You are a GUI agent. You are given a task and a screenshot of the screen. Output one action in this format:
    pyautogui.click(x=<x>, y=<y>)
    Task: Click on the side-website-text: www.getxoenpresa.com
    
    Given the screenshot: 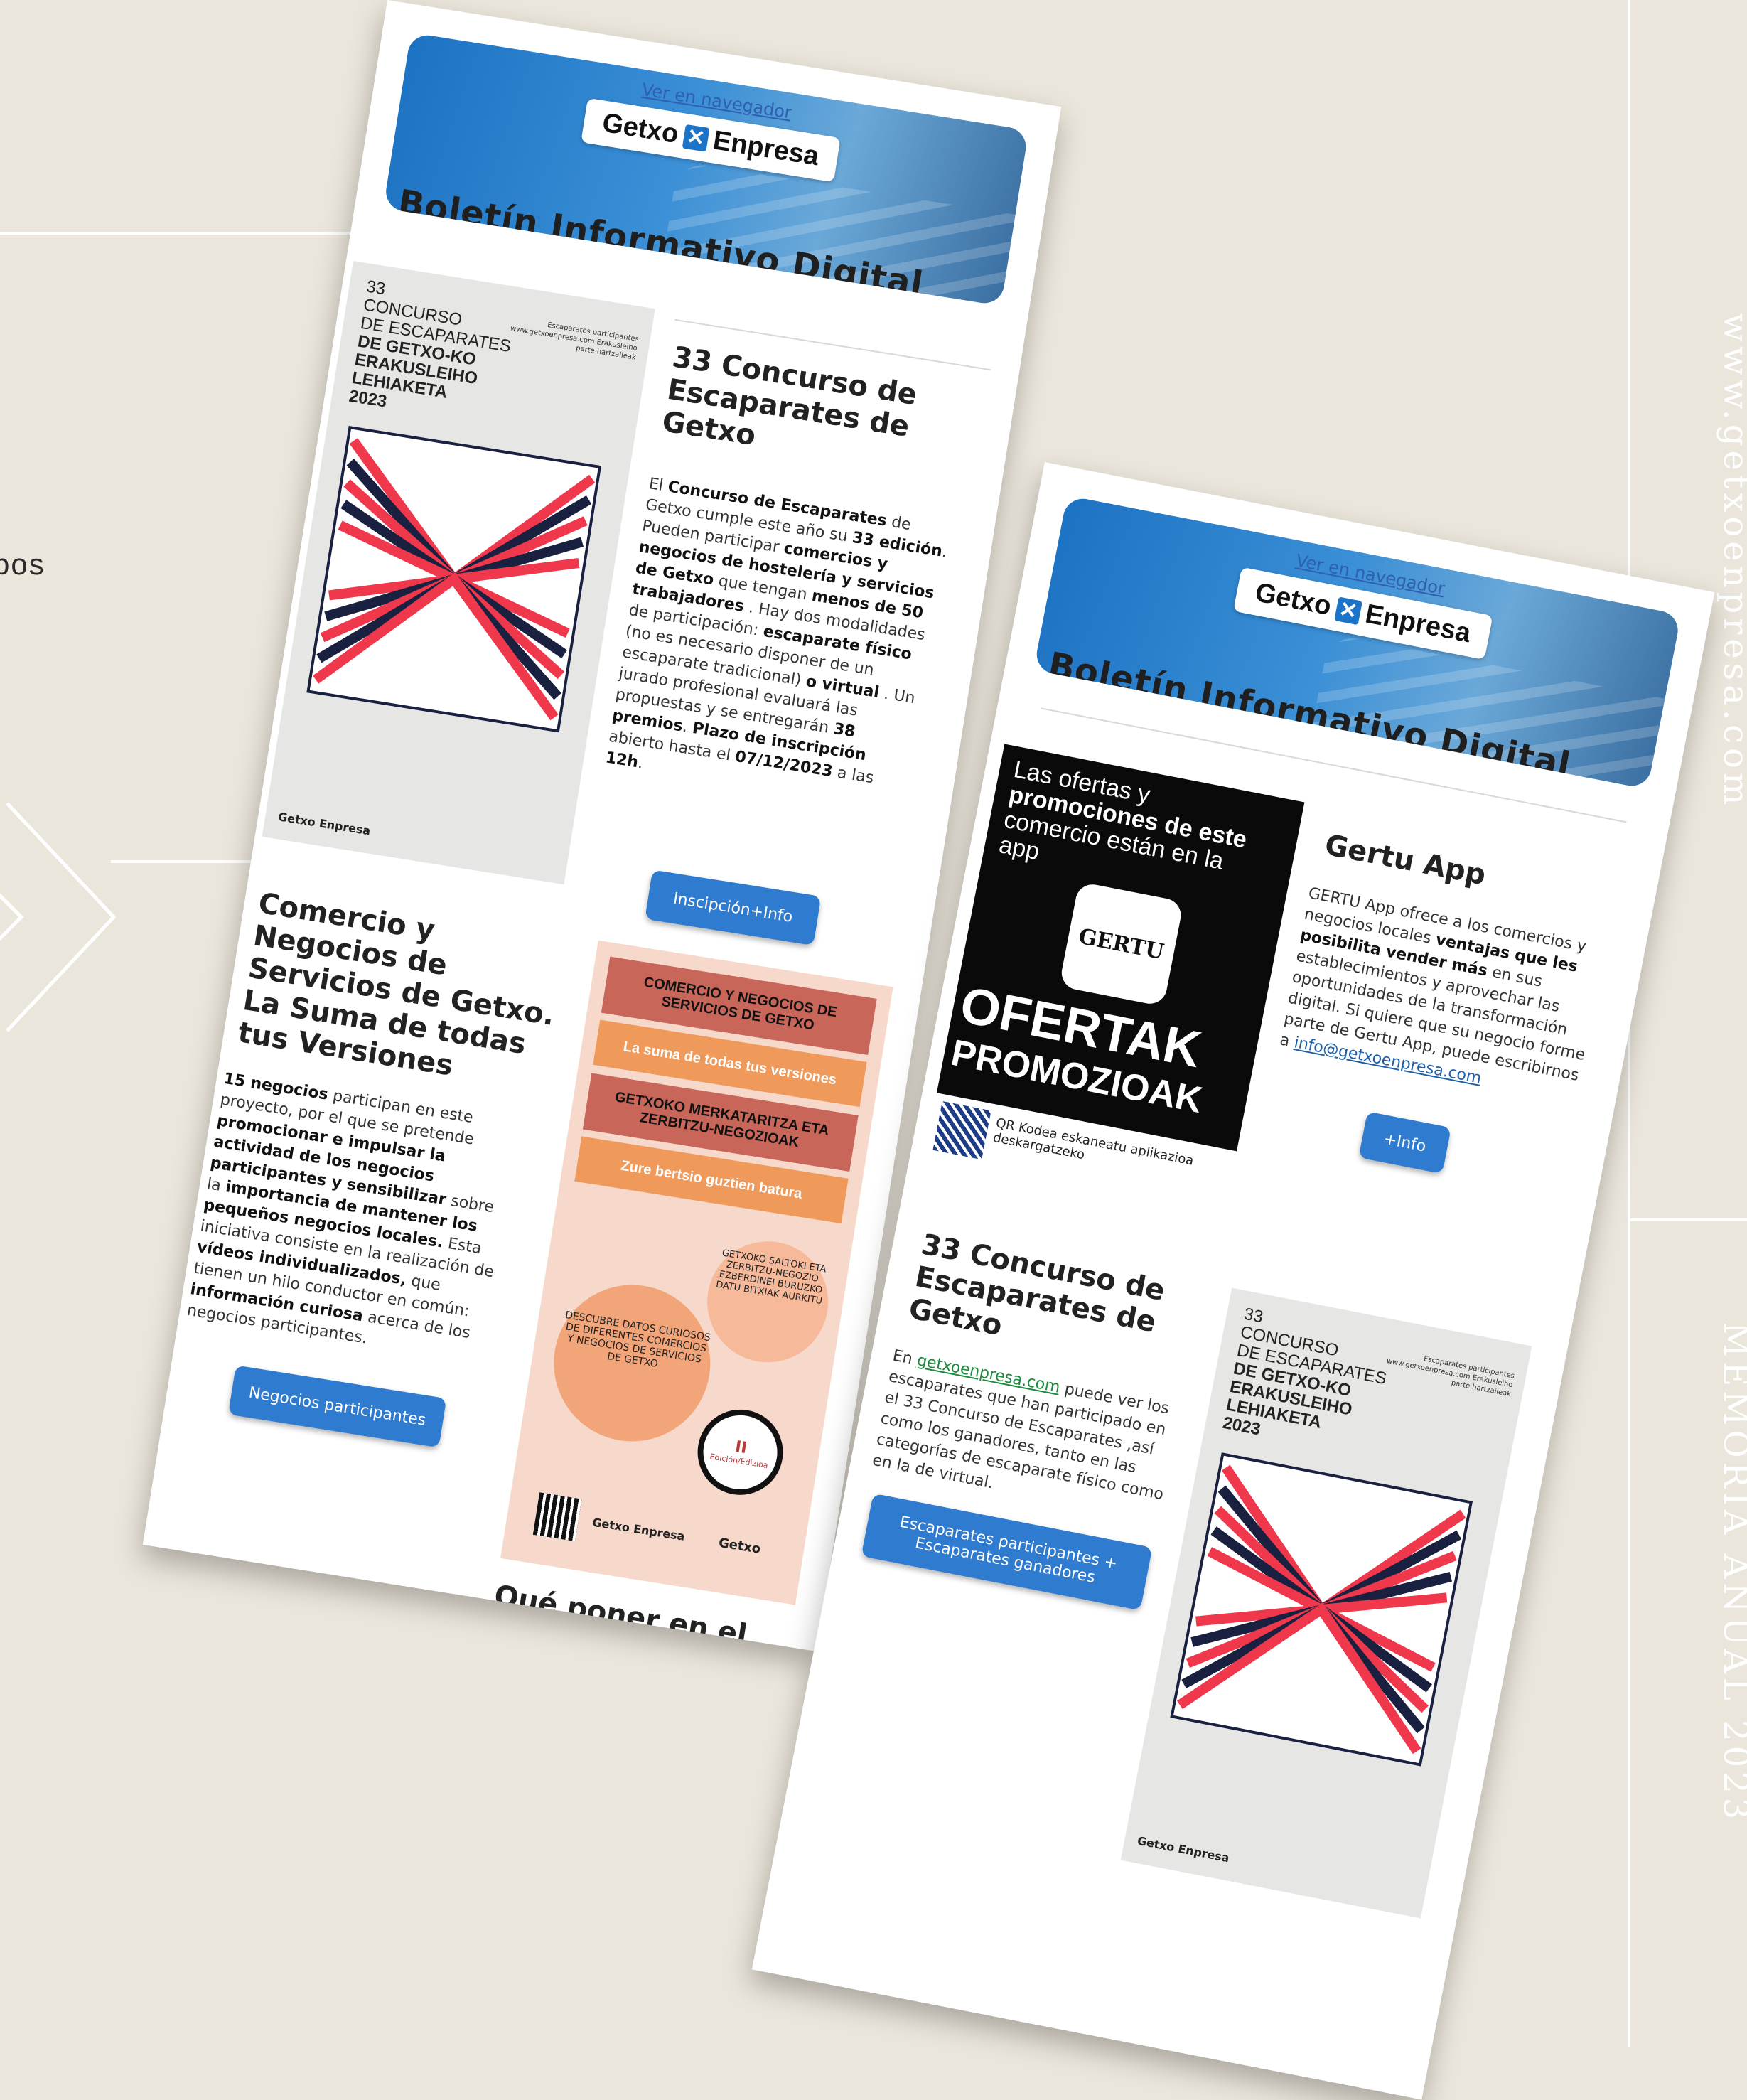 What is the action you would take?
    pyautogui.click(x=1731, y=561)
    